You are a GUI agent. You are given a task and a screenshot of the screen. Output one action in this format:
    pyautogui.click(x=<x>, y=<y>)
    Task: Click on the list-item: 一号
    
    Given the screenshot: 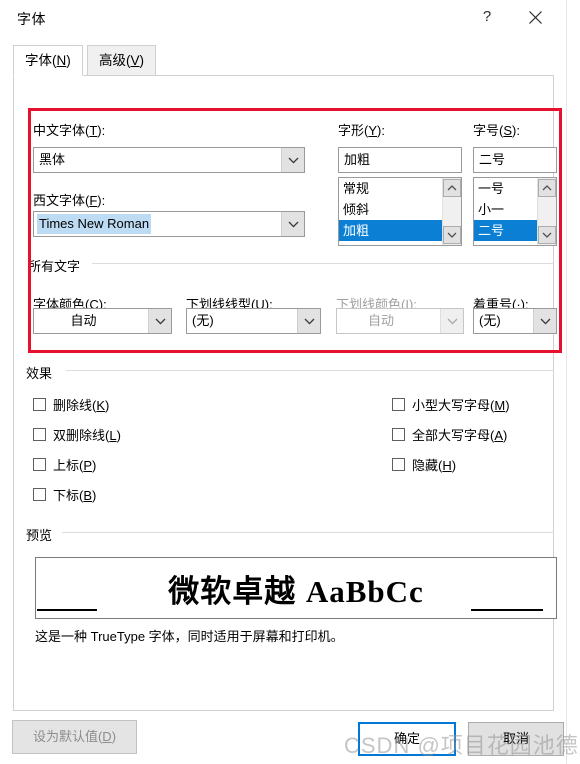 What is the action you would take?
    pyautogui.click(x=505, y=188)
    